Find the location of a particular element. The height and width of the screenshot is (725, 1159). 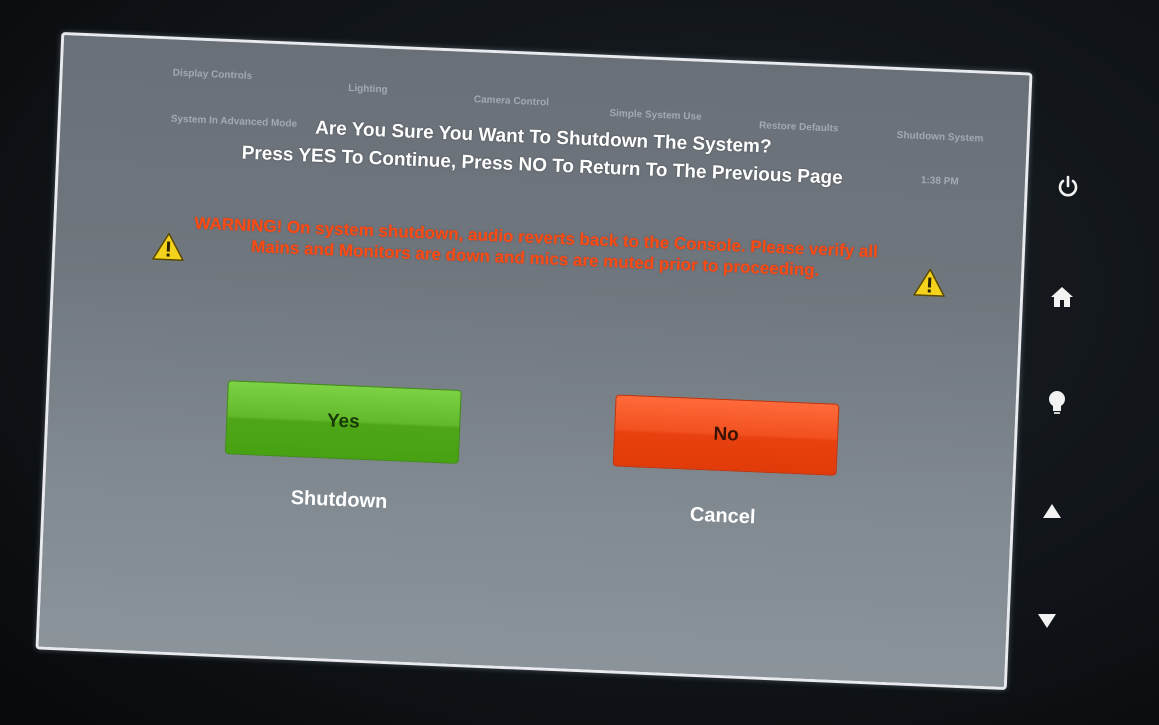

nav-display-controls: Display Controls is located at coordinates (213, 75).